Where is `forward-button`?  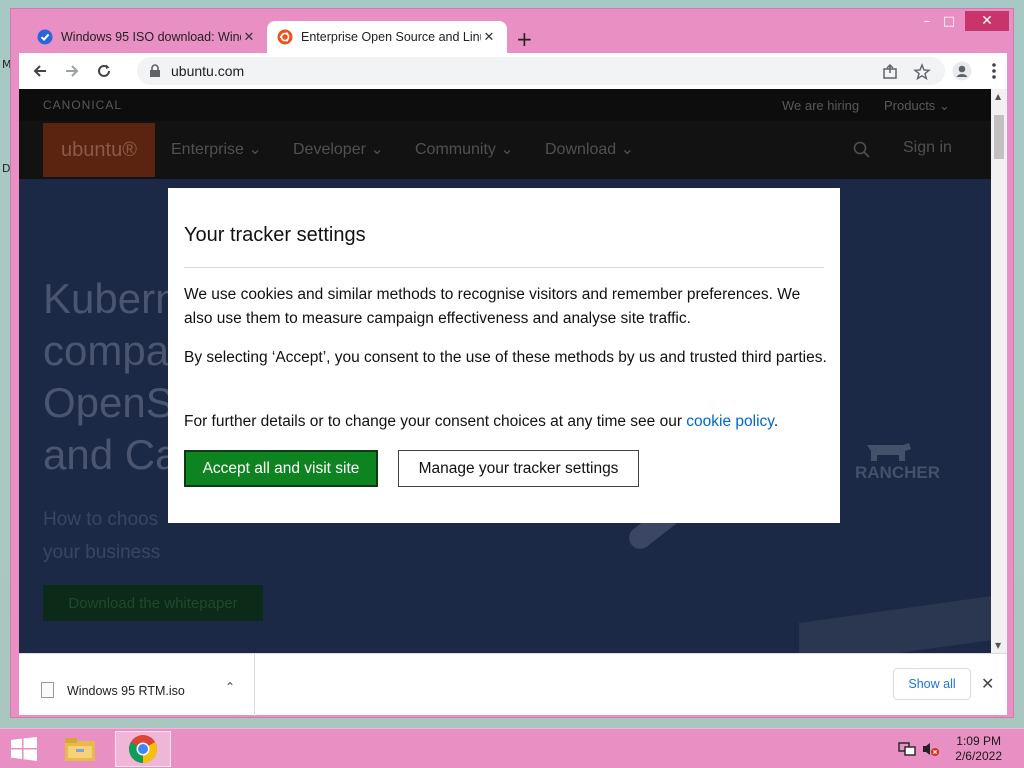
forward-button is located at coordinates (72, 71).